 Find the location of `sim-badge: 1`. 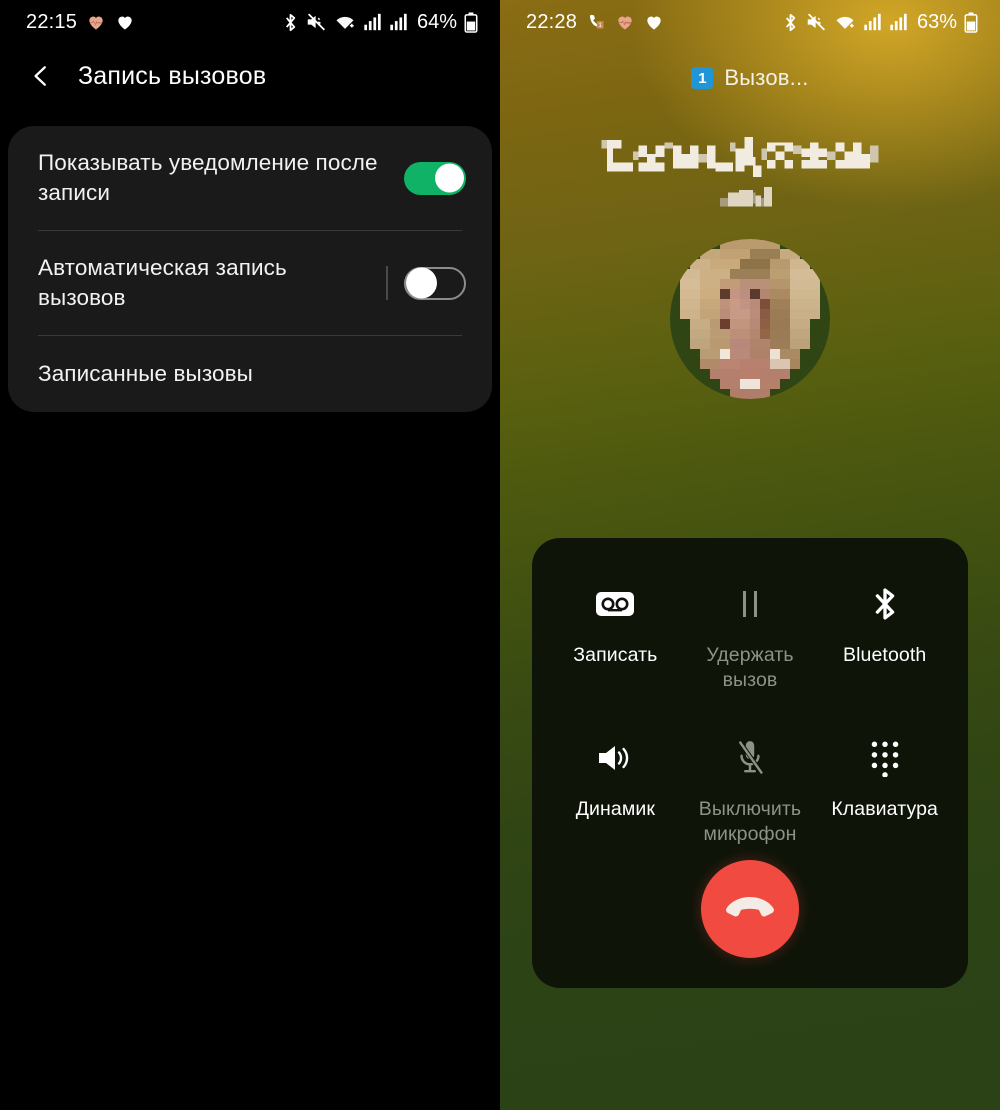

sim-badge: 1 is located at coordinates (702, 78).